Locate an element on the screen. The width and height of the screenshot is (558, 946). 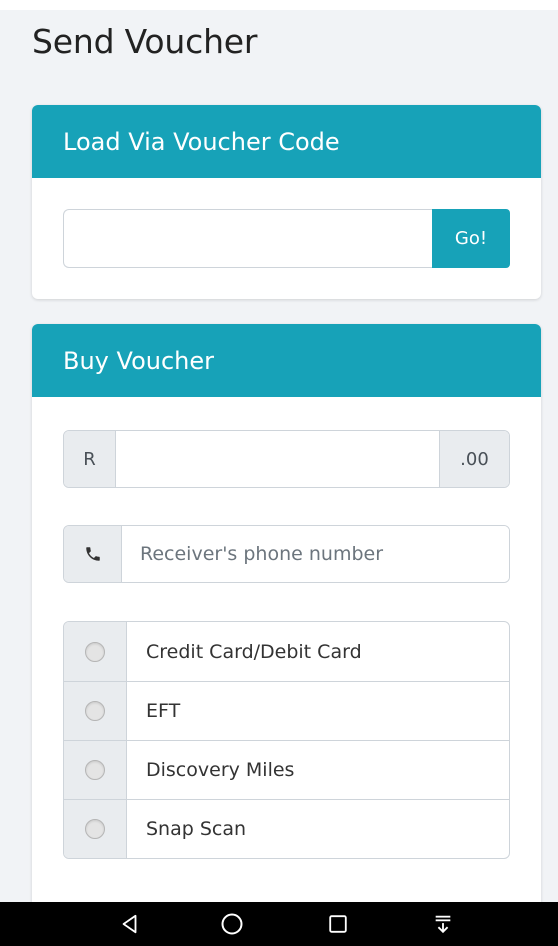
voucher-code-card-header: Load Via Voucher Code is located at coordinates (286, 141).